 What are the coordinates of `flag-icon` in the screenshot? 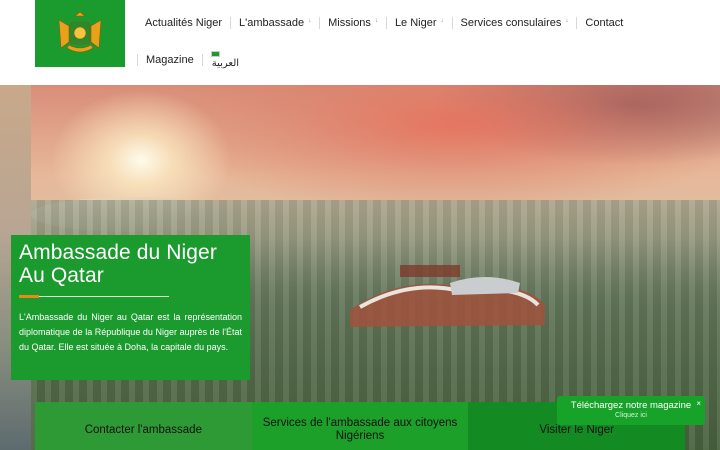 It's located at (215, 53).